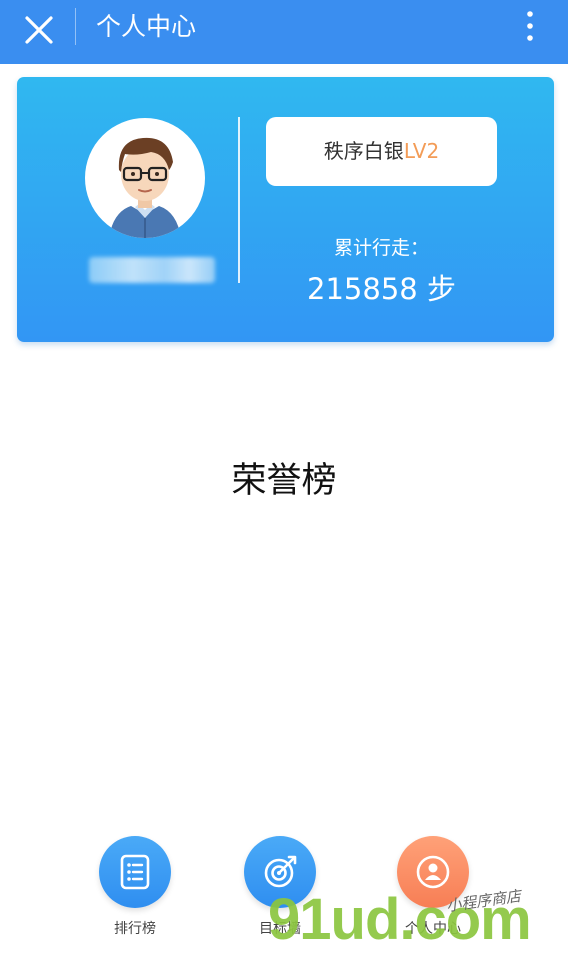  I want to click on page-title: 个人中心, so click(146, 26).